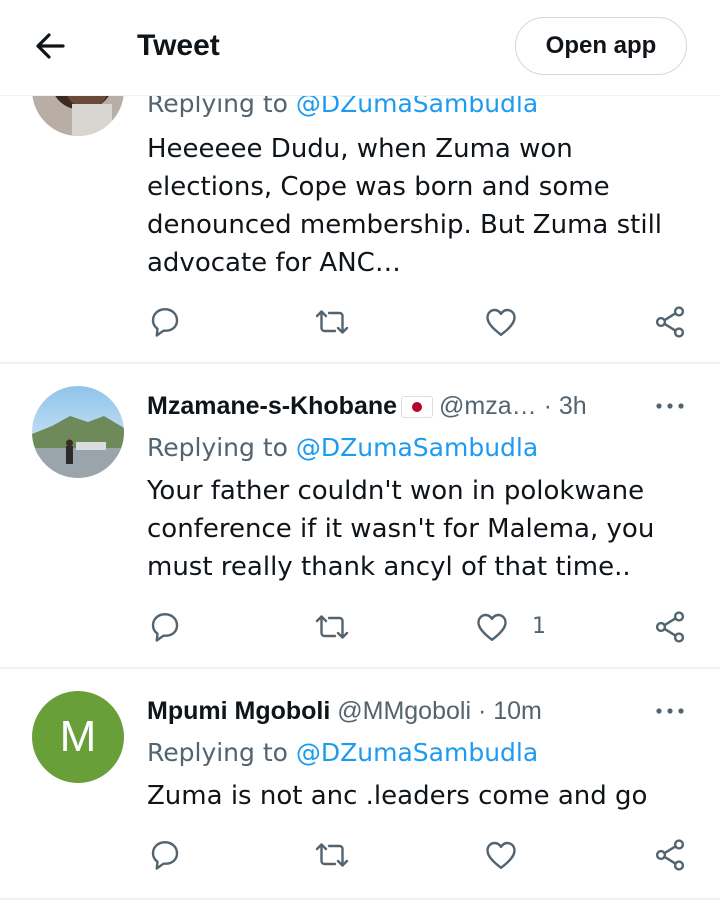 The width and height of the screenshot is (720, 904). What do you see at coordinates (272, 406) in the screenshot?
I see `display-name: Mzamane-s-Khobane` at bounding box center [272, 406].